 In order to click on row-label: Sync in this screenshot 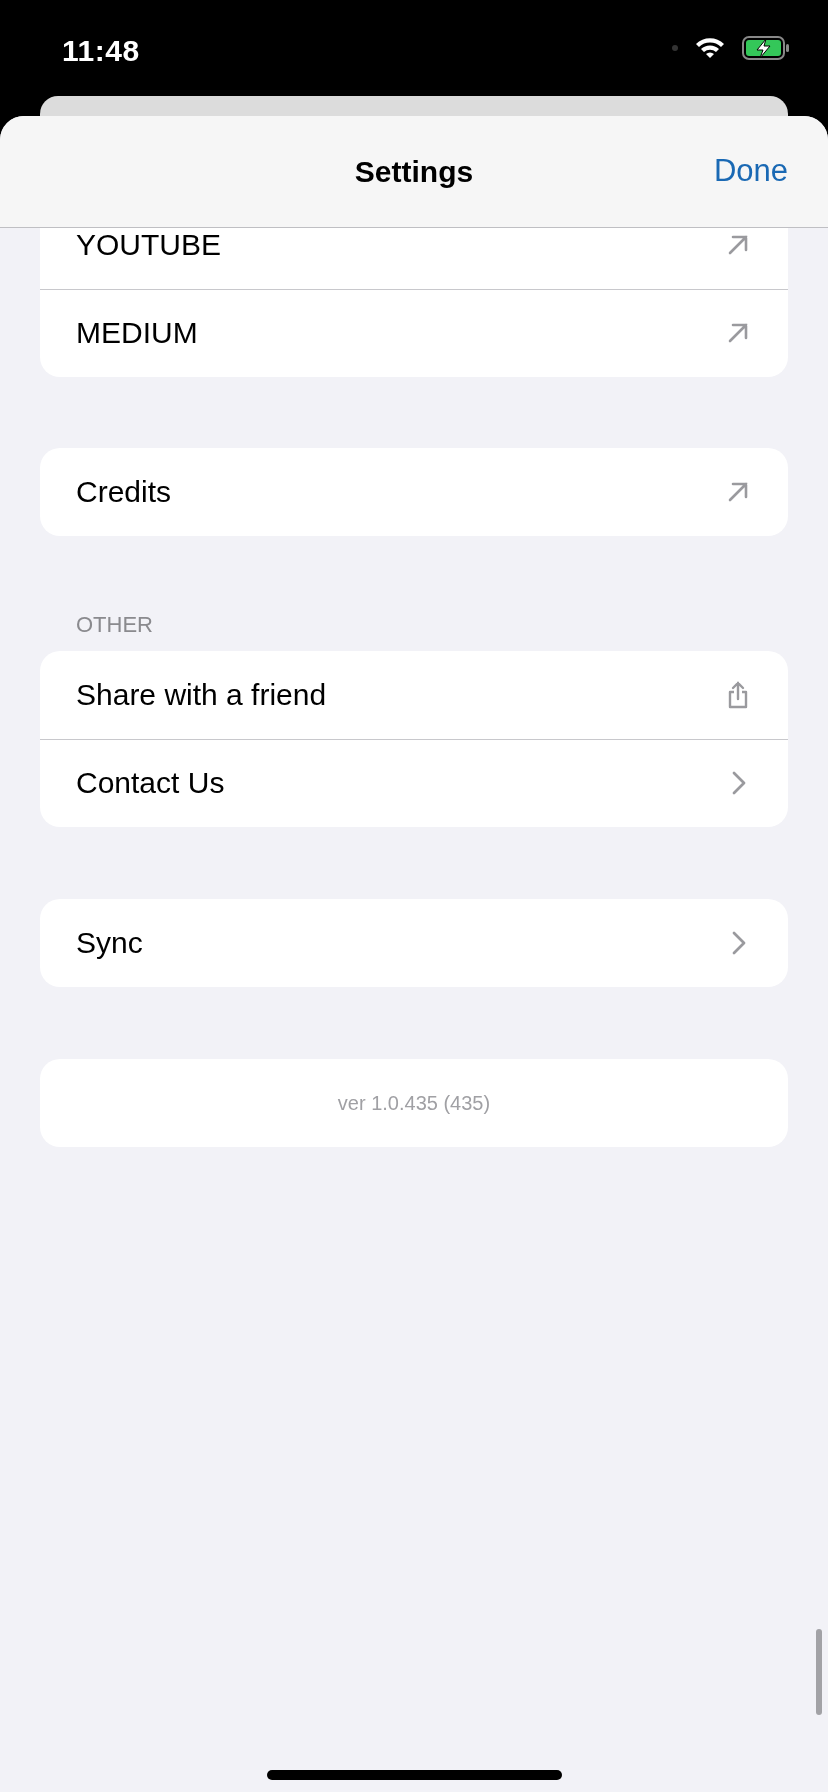, I will do `click(109, 943)`.